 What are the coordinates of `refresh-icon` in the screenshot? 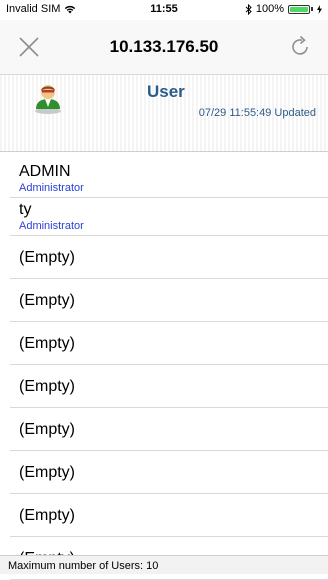 It's located at (300, 46).